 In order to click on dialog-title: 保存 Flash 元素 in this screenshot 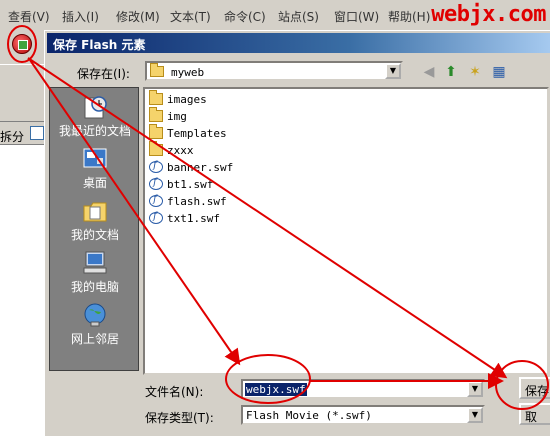, I will do `click(99, 45)`.